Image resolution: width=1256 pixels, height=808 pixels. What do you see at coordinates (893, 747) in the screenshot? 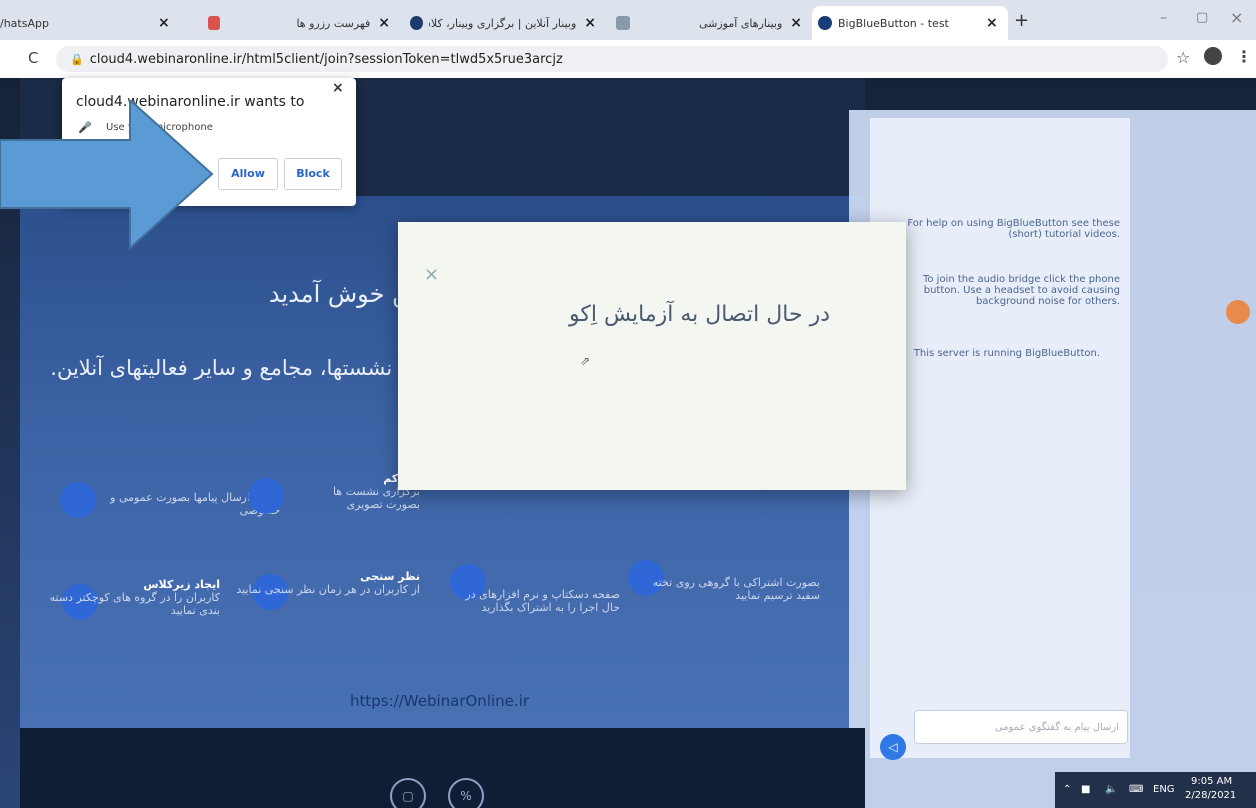
I see `send-button: ◁` at bounding box center [893, 747].